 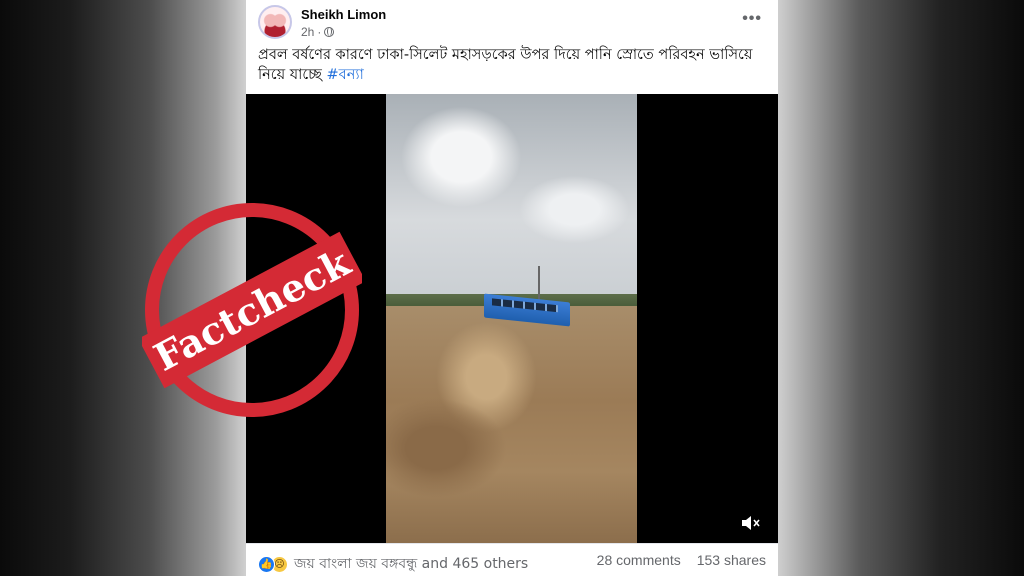 I want to click on video-floodwater, so click(x=511, y=424).